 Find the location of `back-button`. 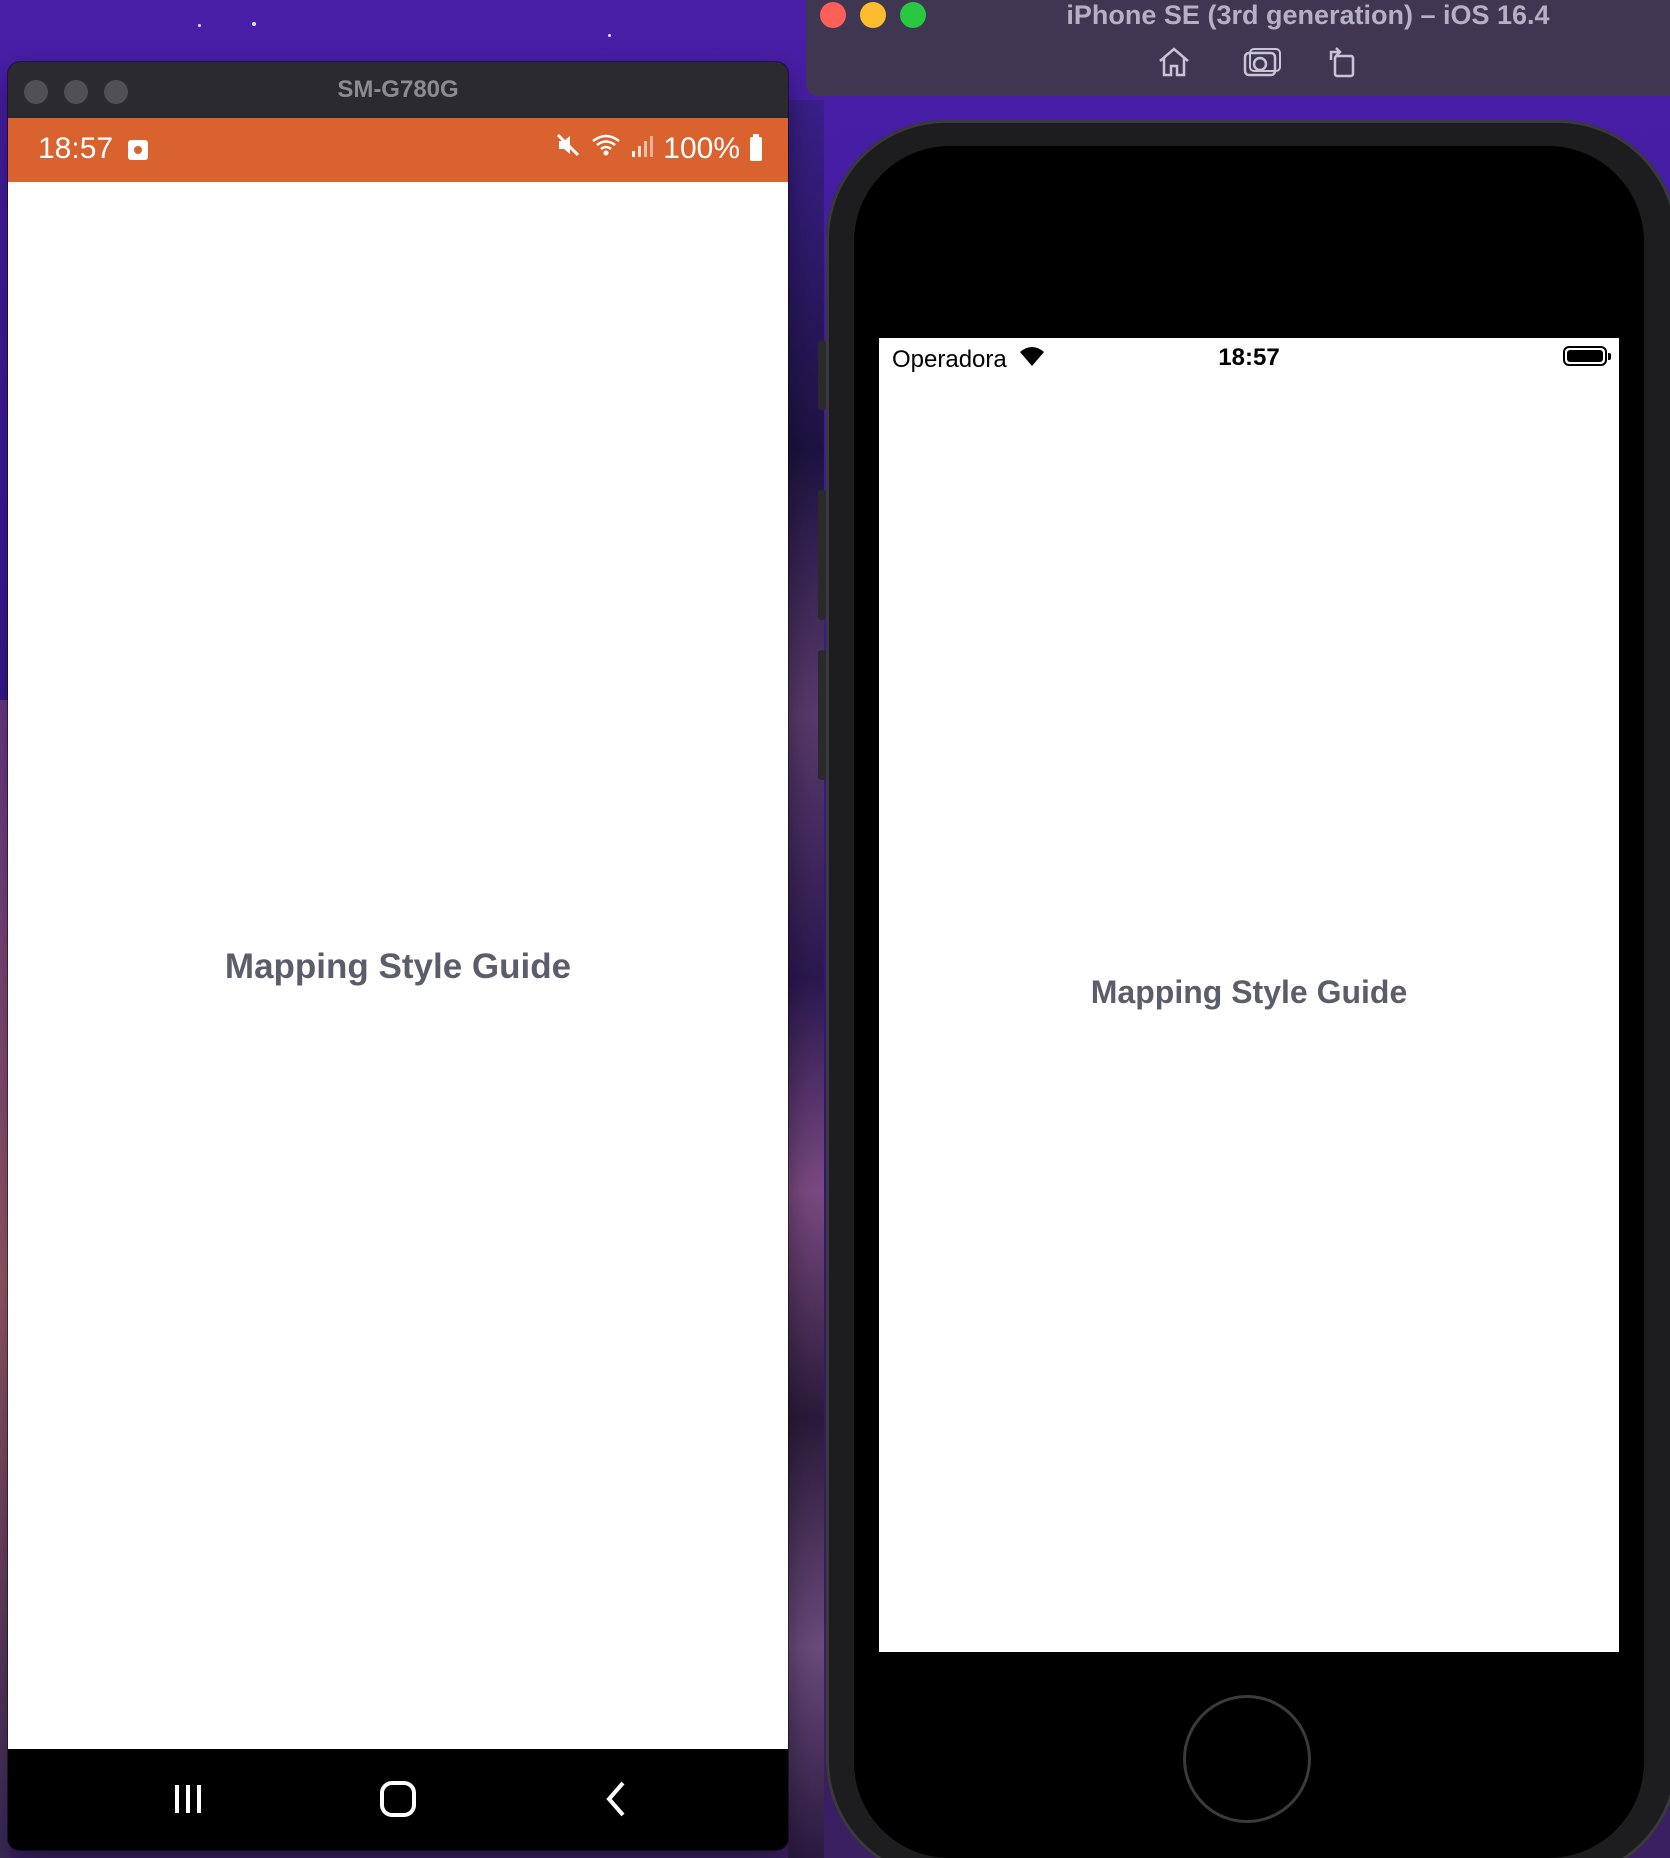

back-button is located at coordinates (616, 1799).